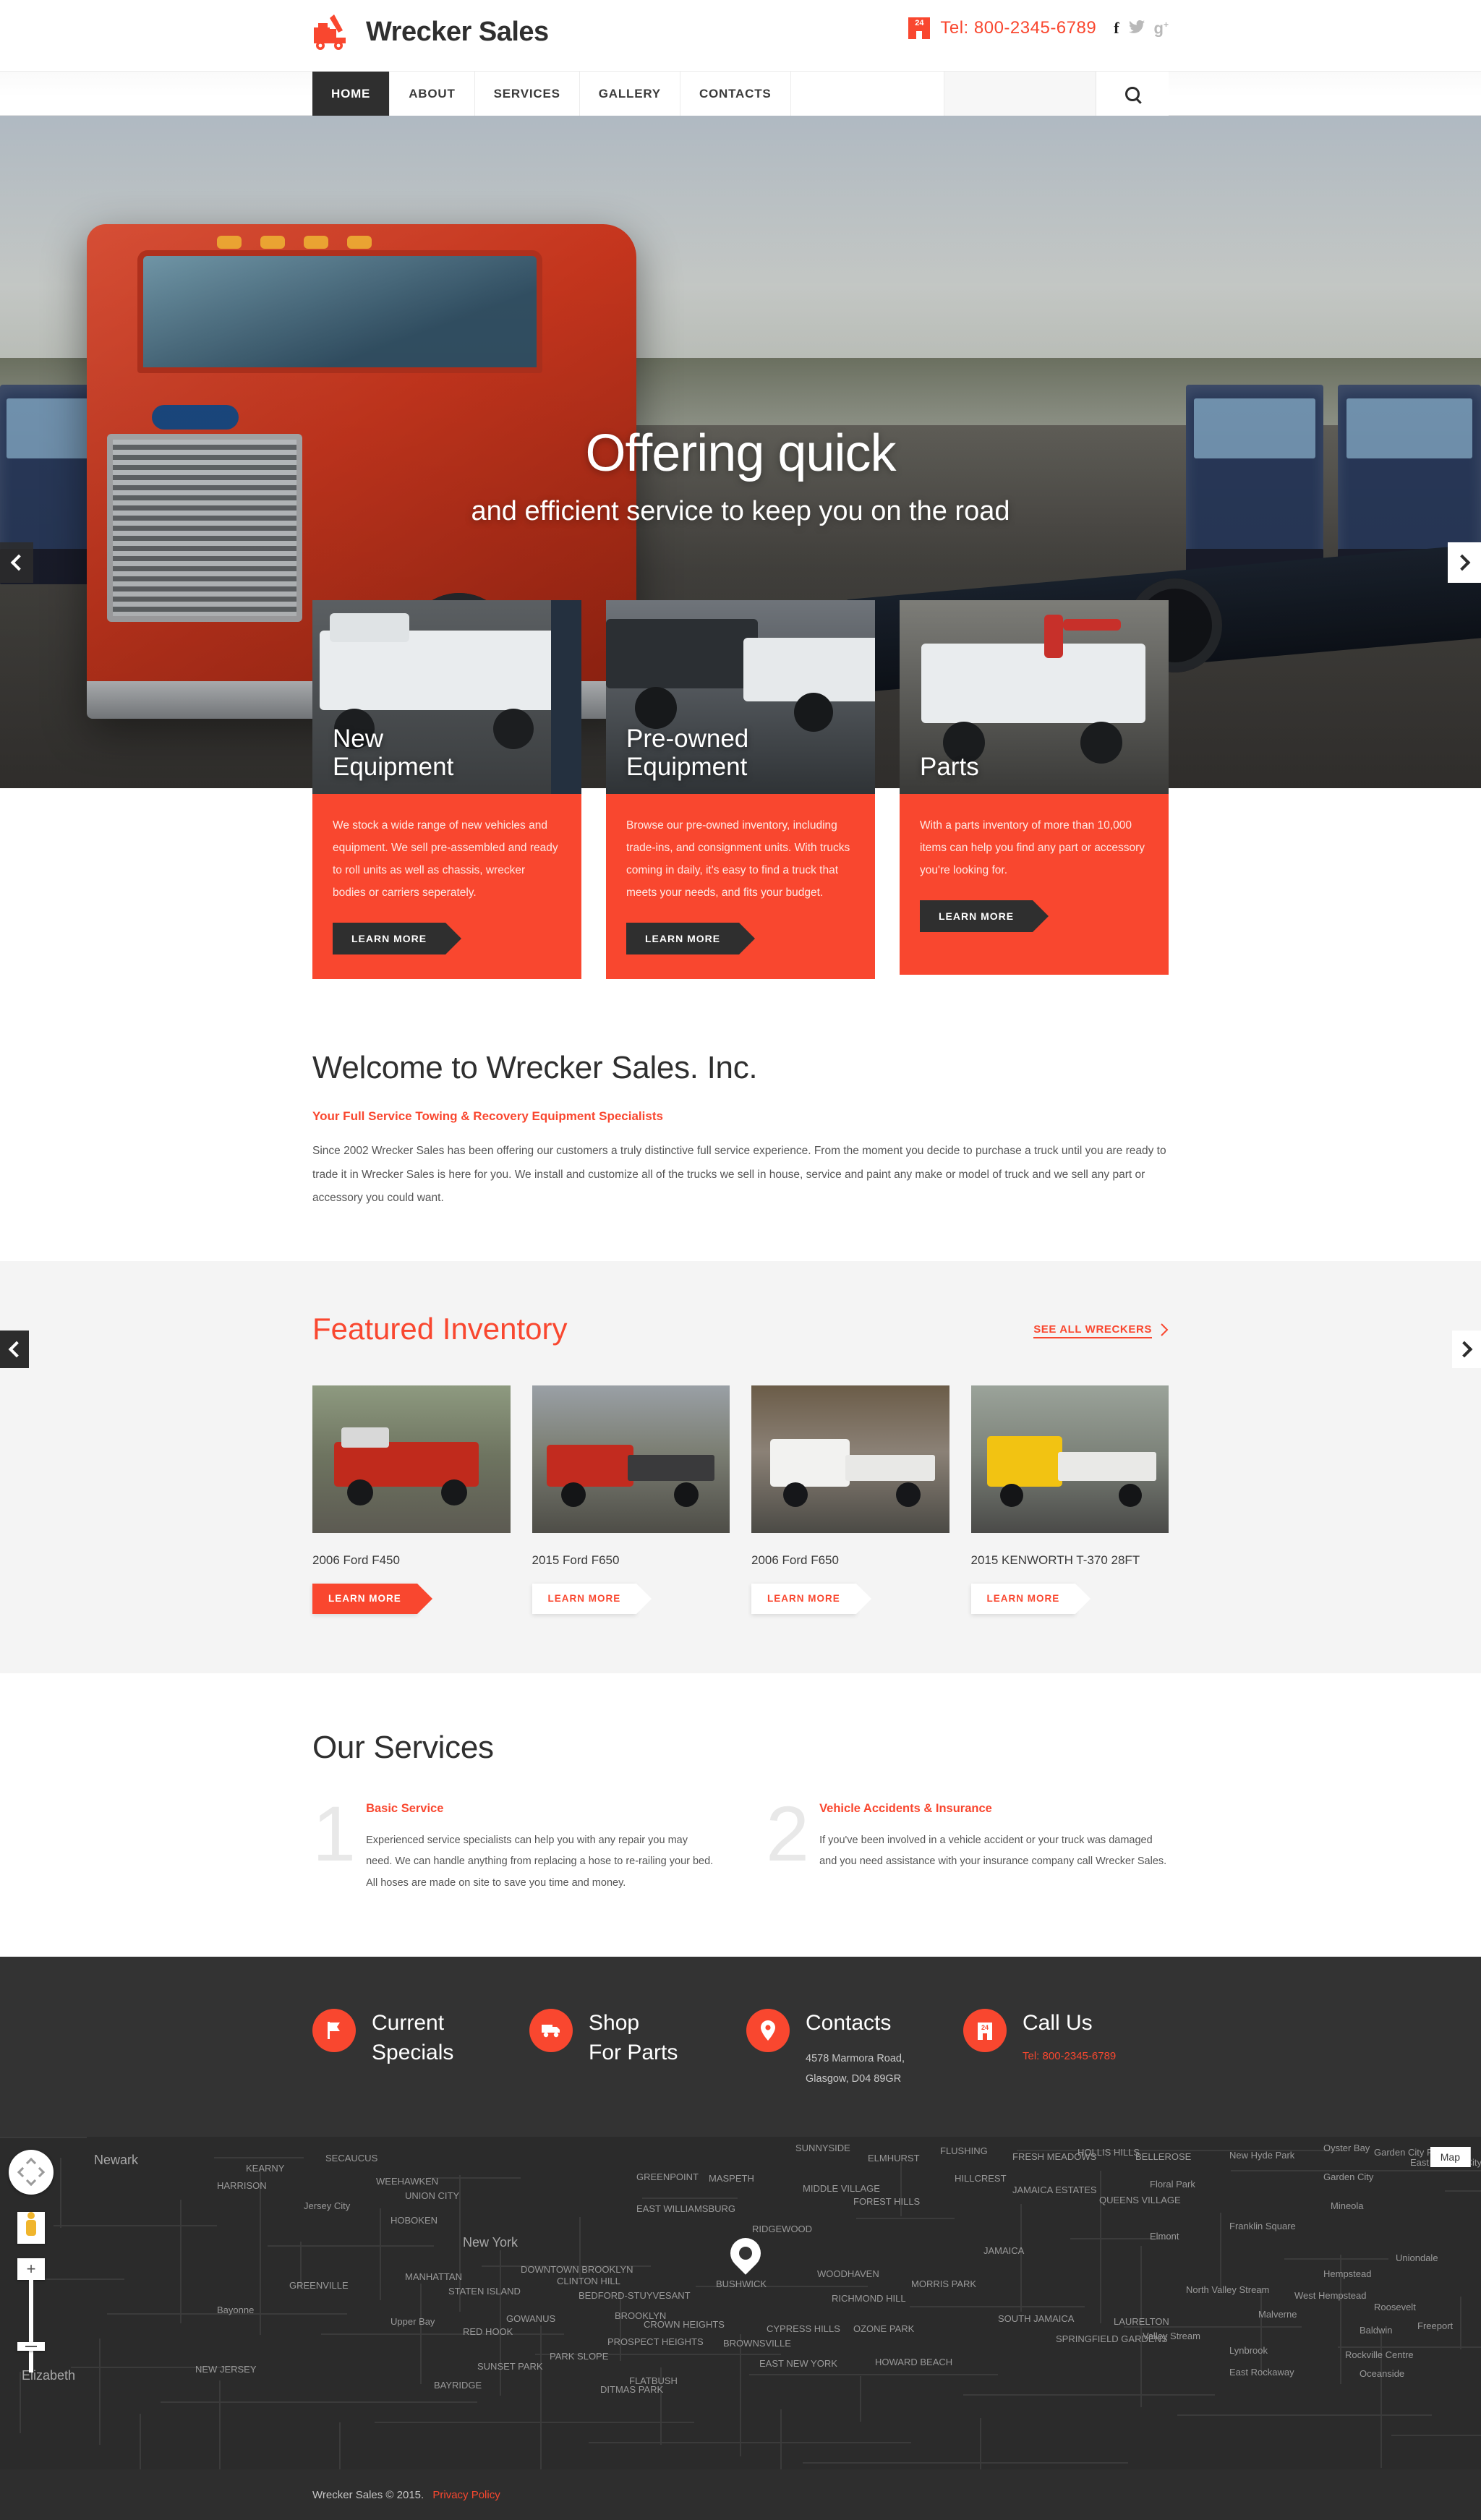  Describe the element at coordinates (319, 2286) in the screenshot. I see `map-label: GREENVILLE` at that location.